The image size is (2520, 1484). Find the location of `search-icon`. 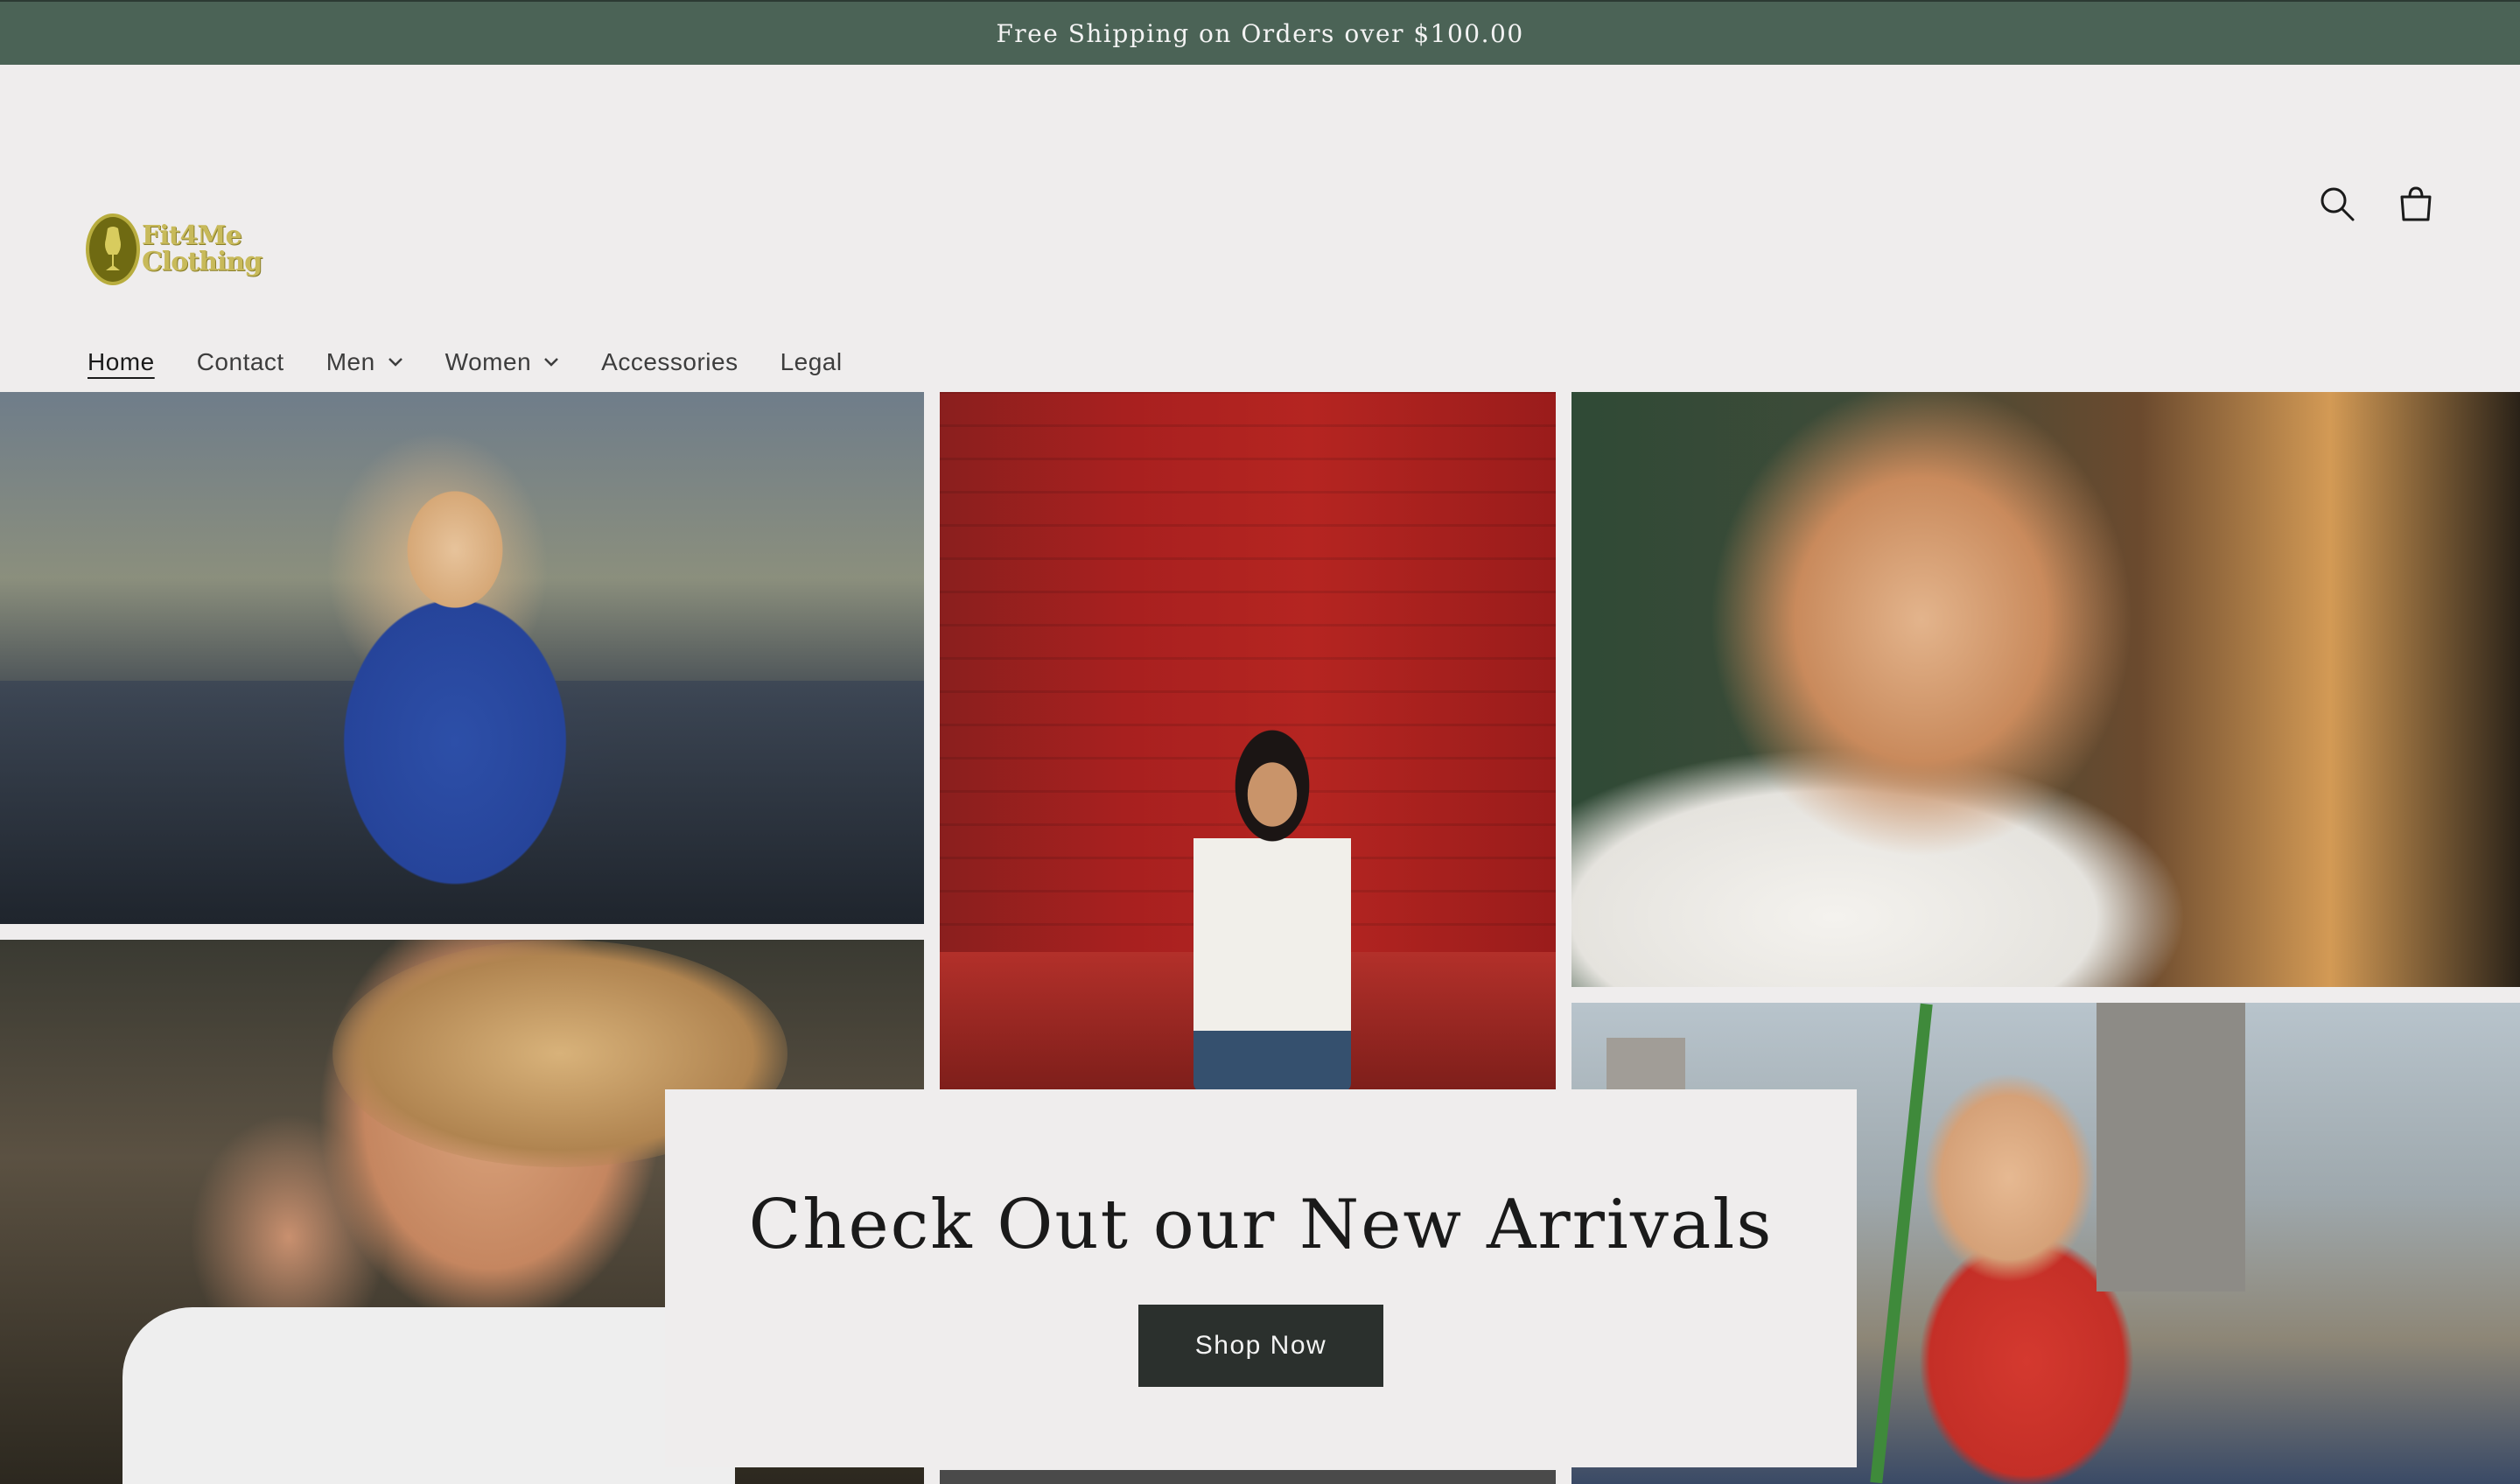

search-icon is located at coordinates (2337, 204).